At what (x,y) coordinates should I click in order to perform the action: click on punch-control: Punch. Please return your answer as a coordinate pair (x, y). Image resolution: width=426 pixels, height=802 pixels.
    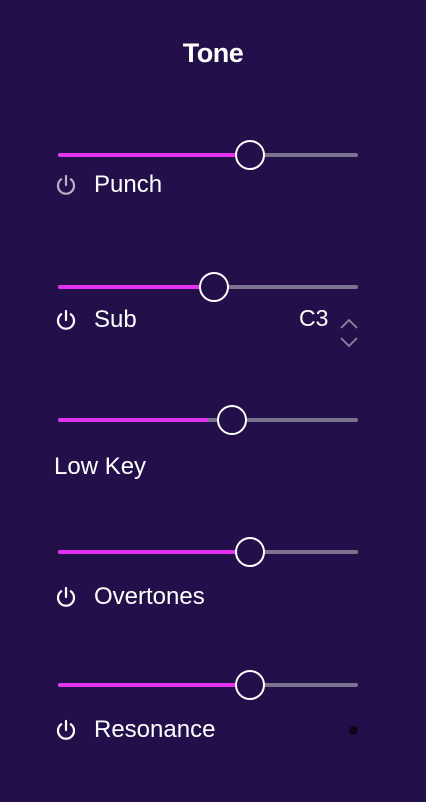
    Looking at the image, I should click on (213, 195).